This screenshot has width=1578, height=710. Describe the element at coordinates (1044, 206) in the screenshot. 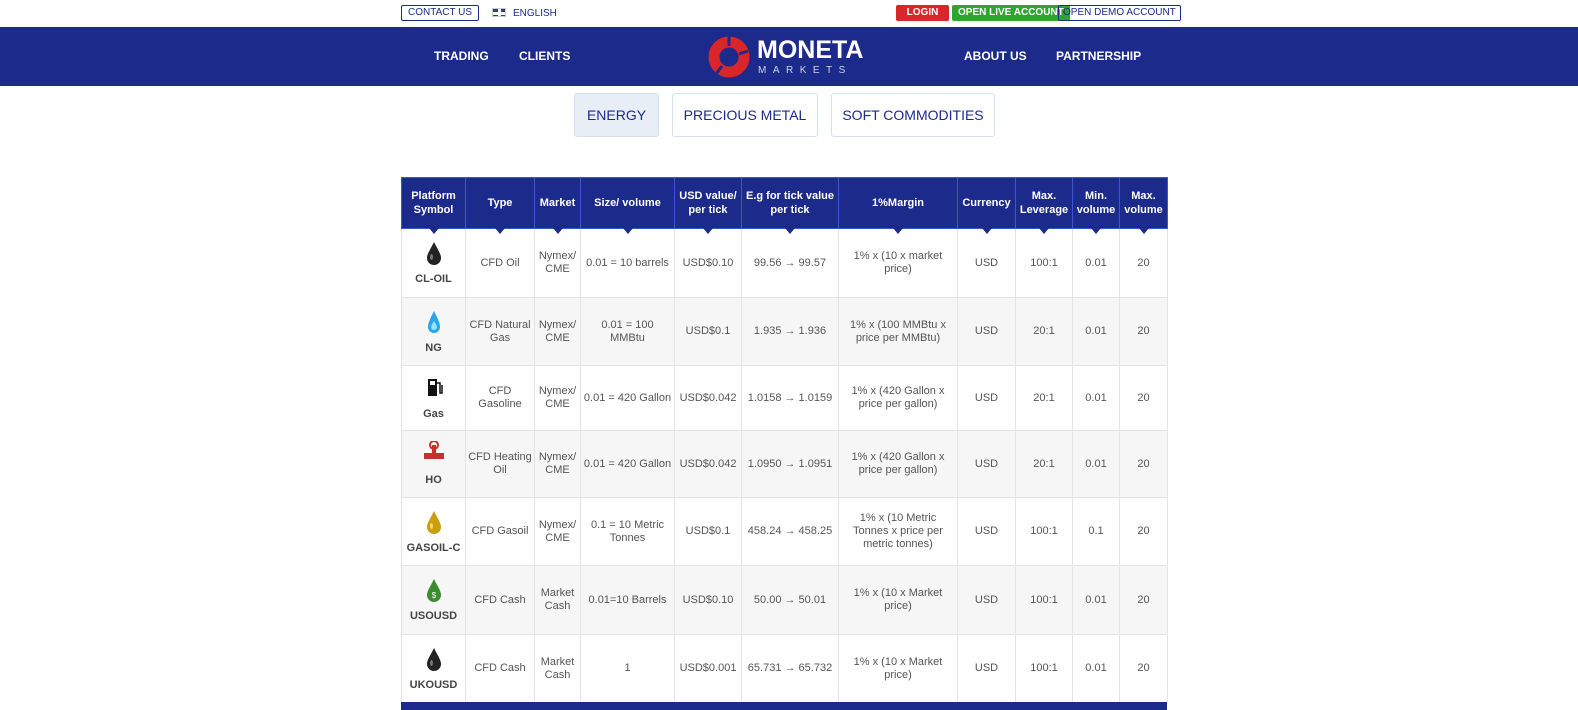

I see `column-header: Max. Leverage` at that location.